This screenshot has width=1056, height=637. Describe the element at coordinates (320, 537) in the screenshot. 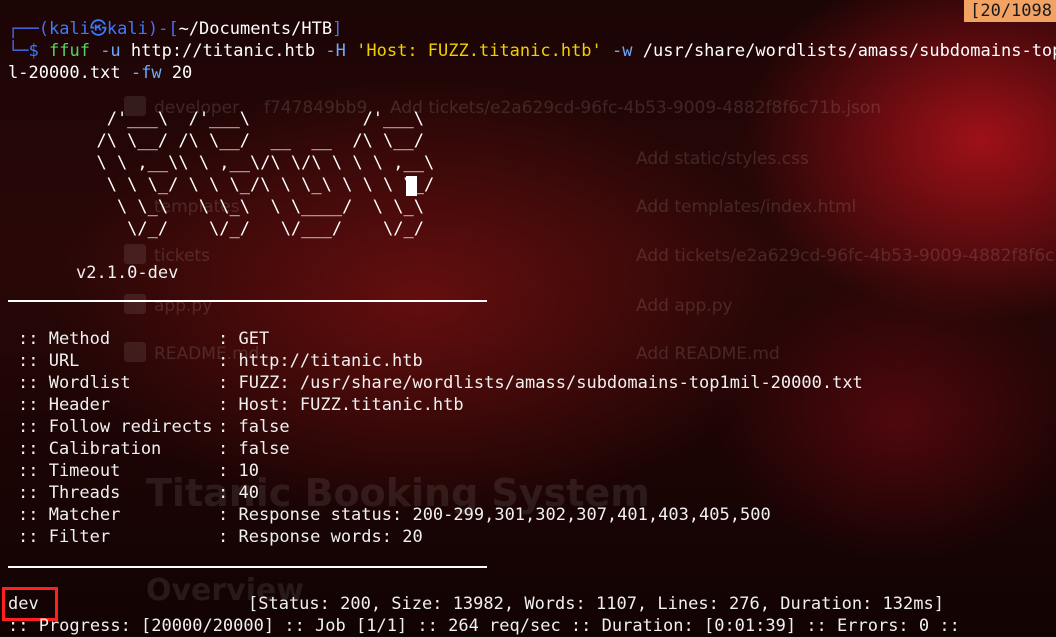

I see `config-value-filter: : Response words: 20` at that location.